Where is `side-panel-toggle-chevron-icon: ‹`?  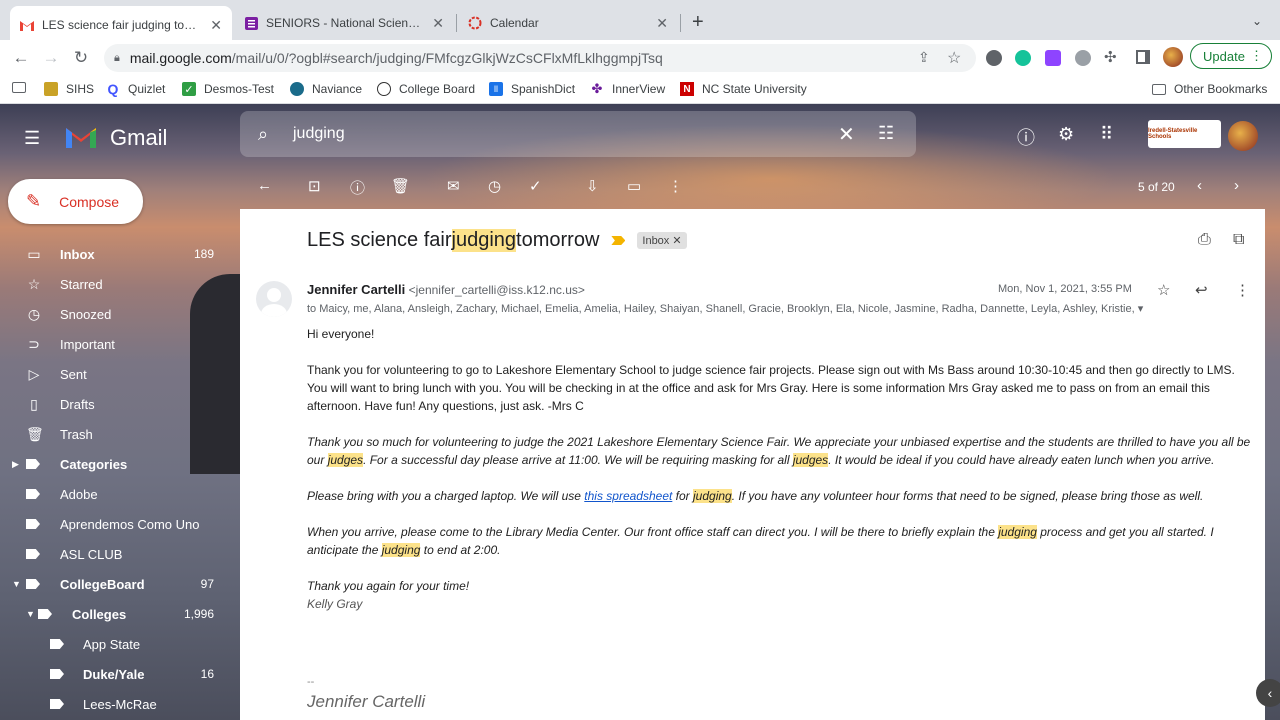
side-panel-toggle-chevron-icon: ‹ is located at coordinates (1268, 693).